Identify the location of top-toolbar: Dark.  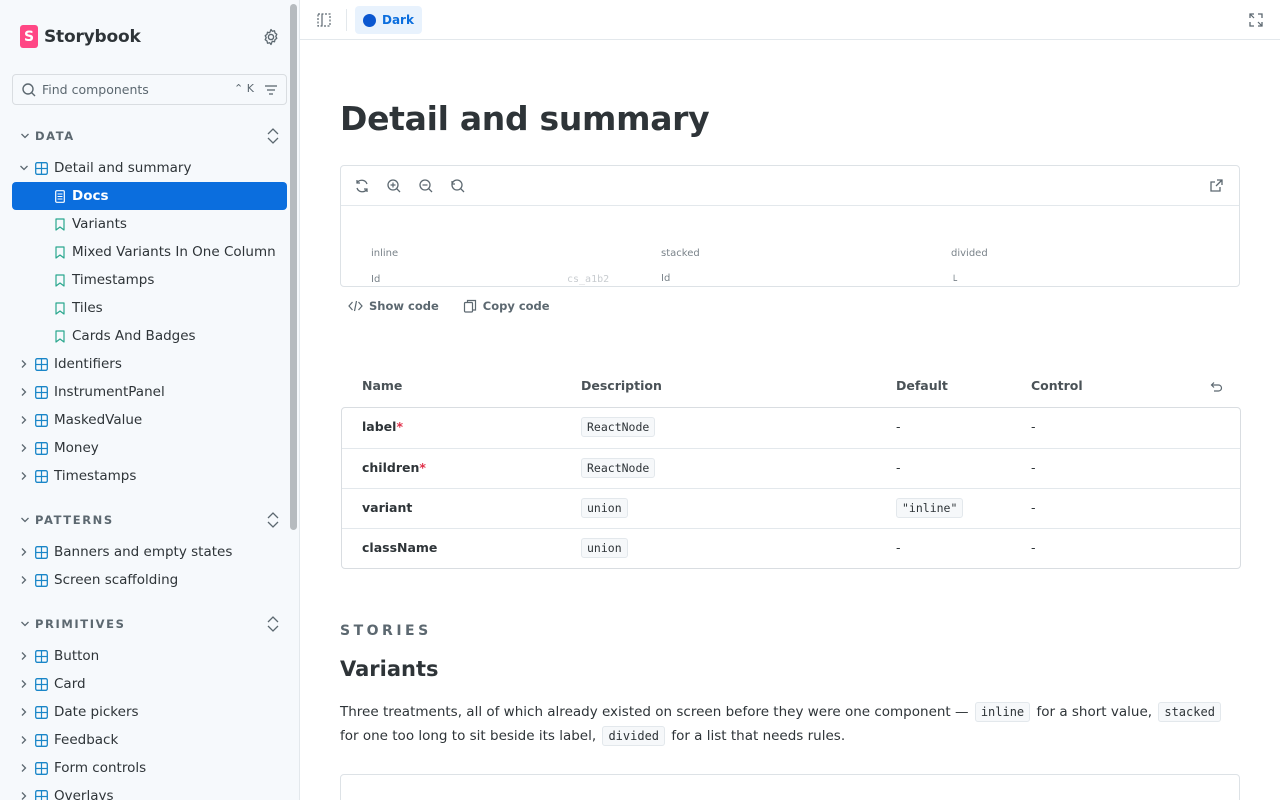
(790, 20).